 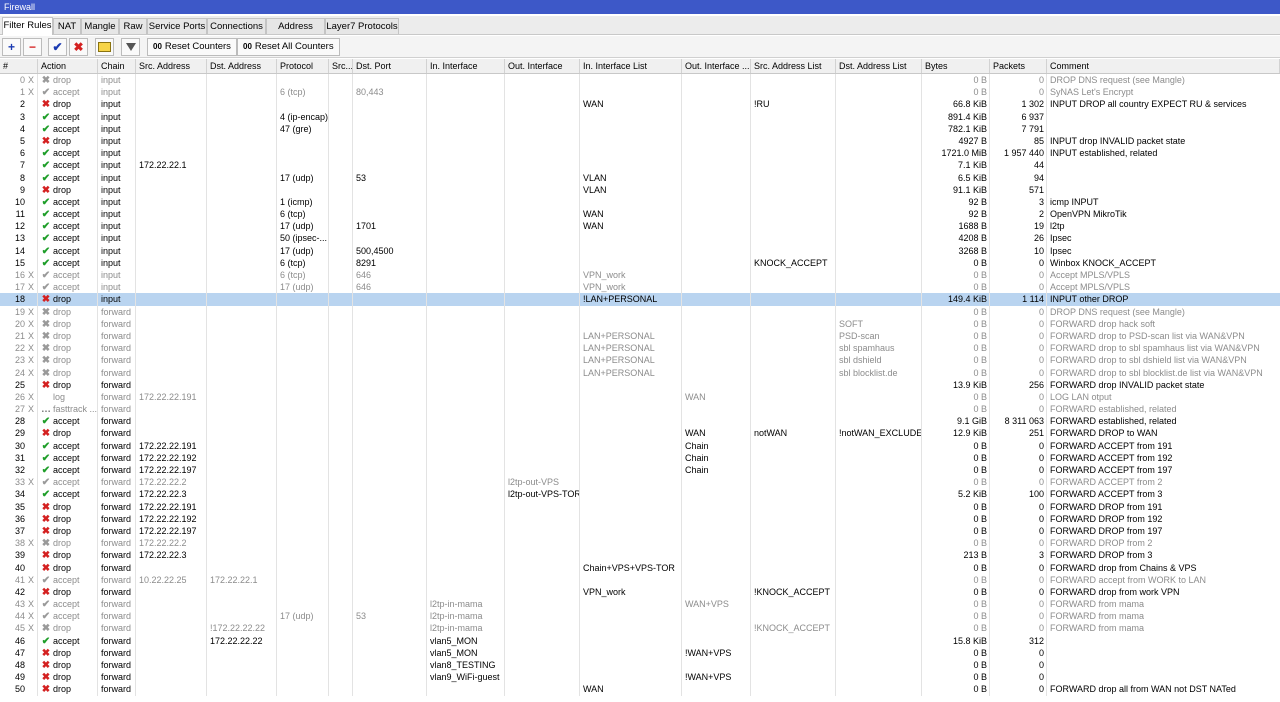 I want to click on table-row: 10 ✔ accept input 1 (icmp) 92 B 3 icmp INPUT, so click(x=640, y=202).